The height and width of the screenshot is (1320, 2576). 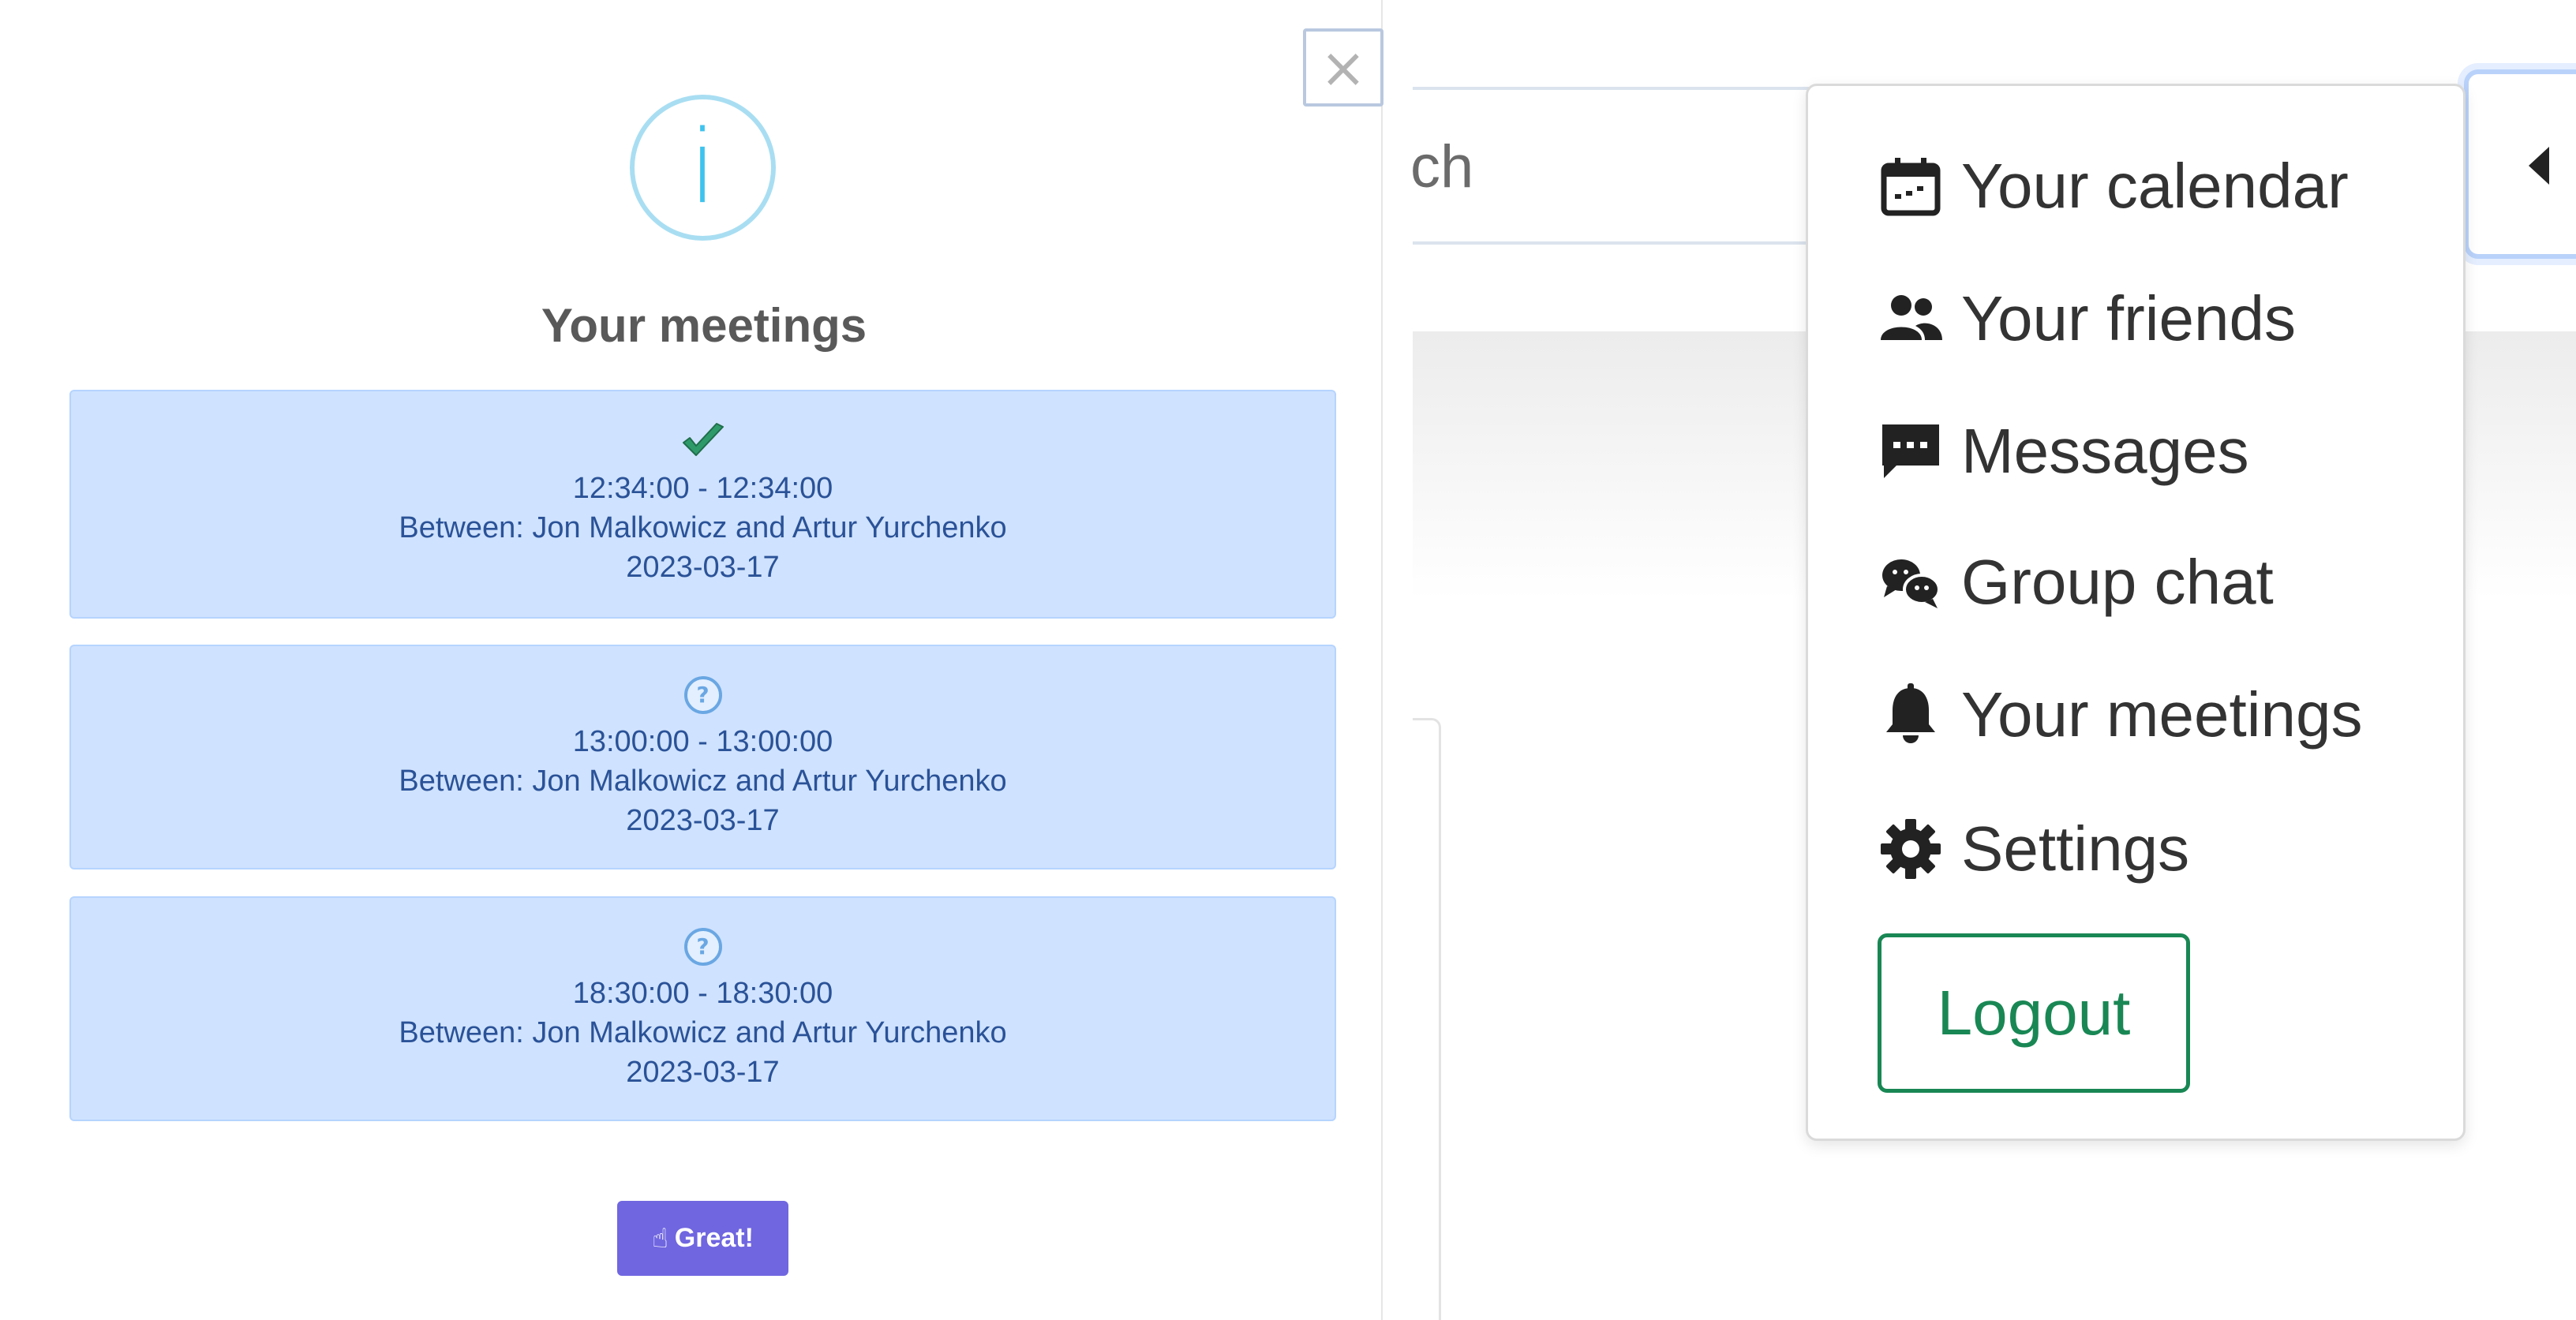 What do you see at coordinates (2520, 164) in the screenshot?
I see `dropdown-toggle-button` at bounding box center [2520, 164].